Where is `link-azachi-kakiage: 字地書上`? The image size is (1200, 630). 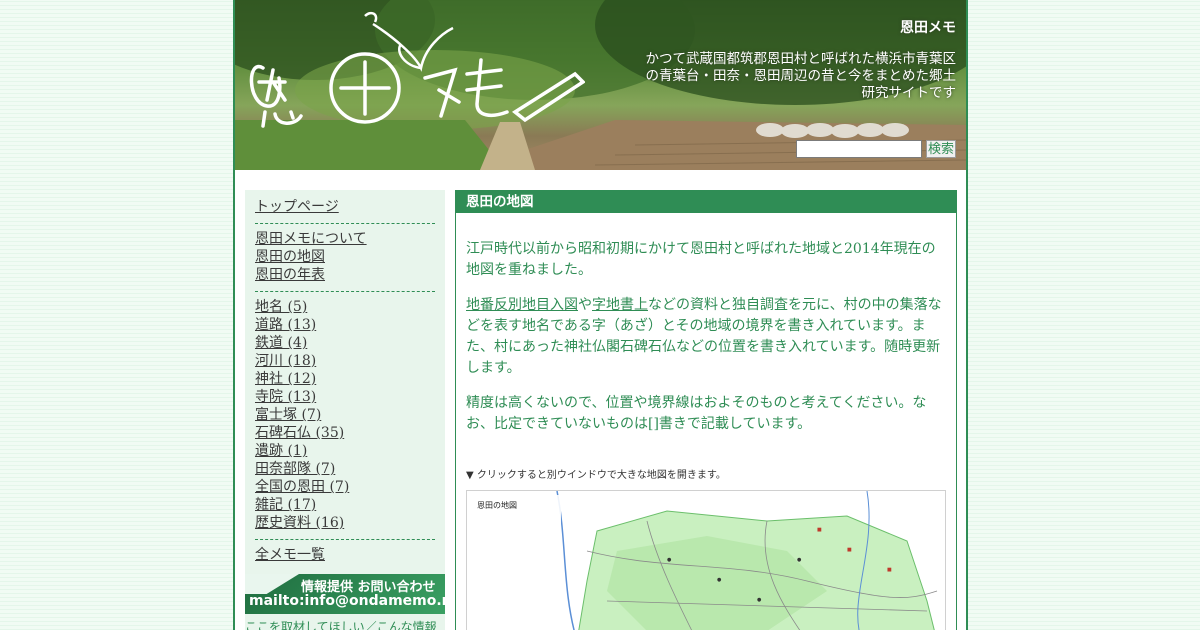
link-azachi-kakiage: 字地書上 is located at coordinates (620, 305).